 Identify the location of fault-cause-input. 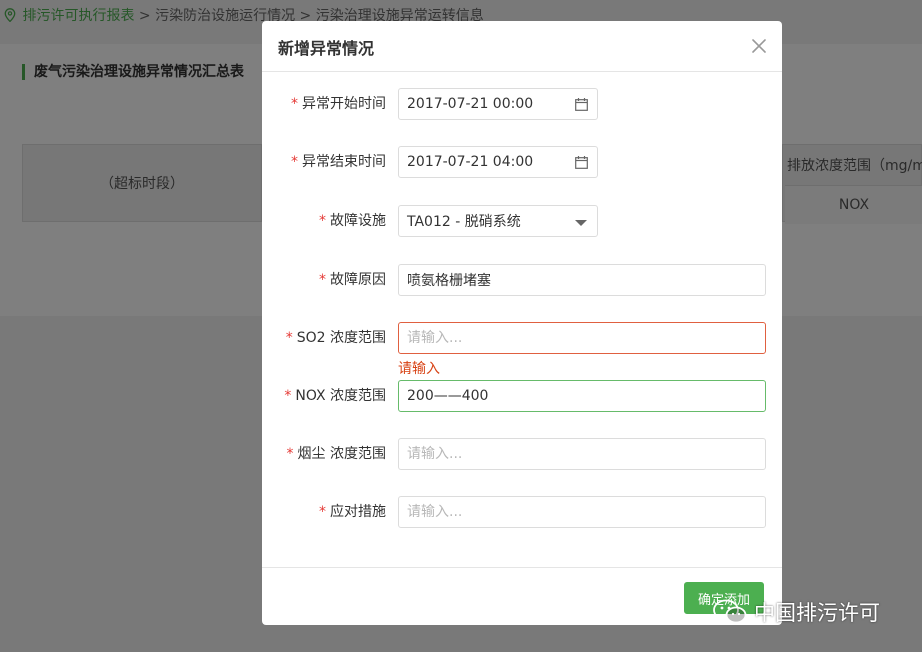
(582, 280).